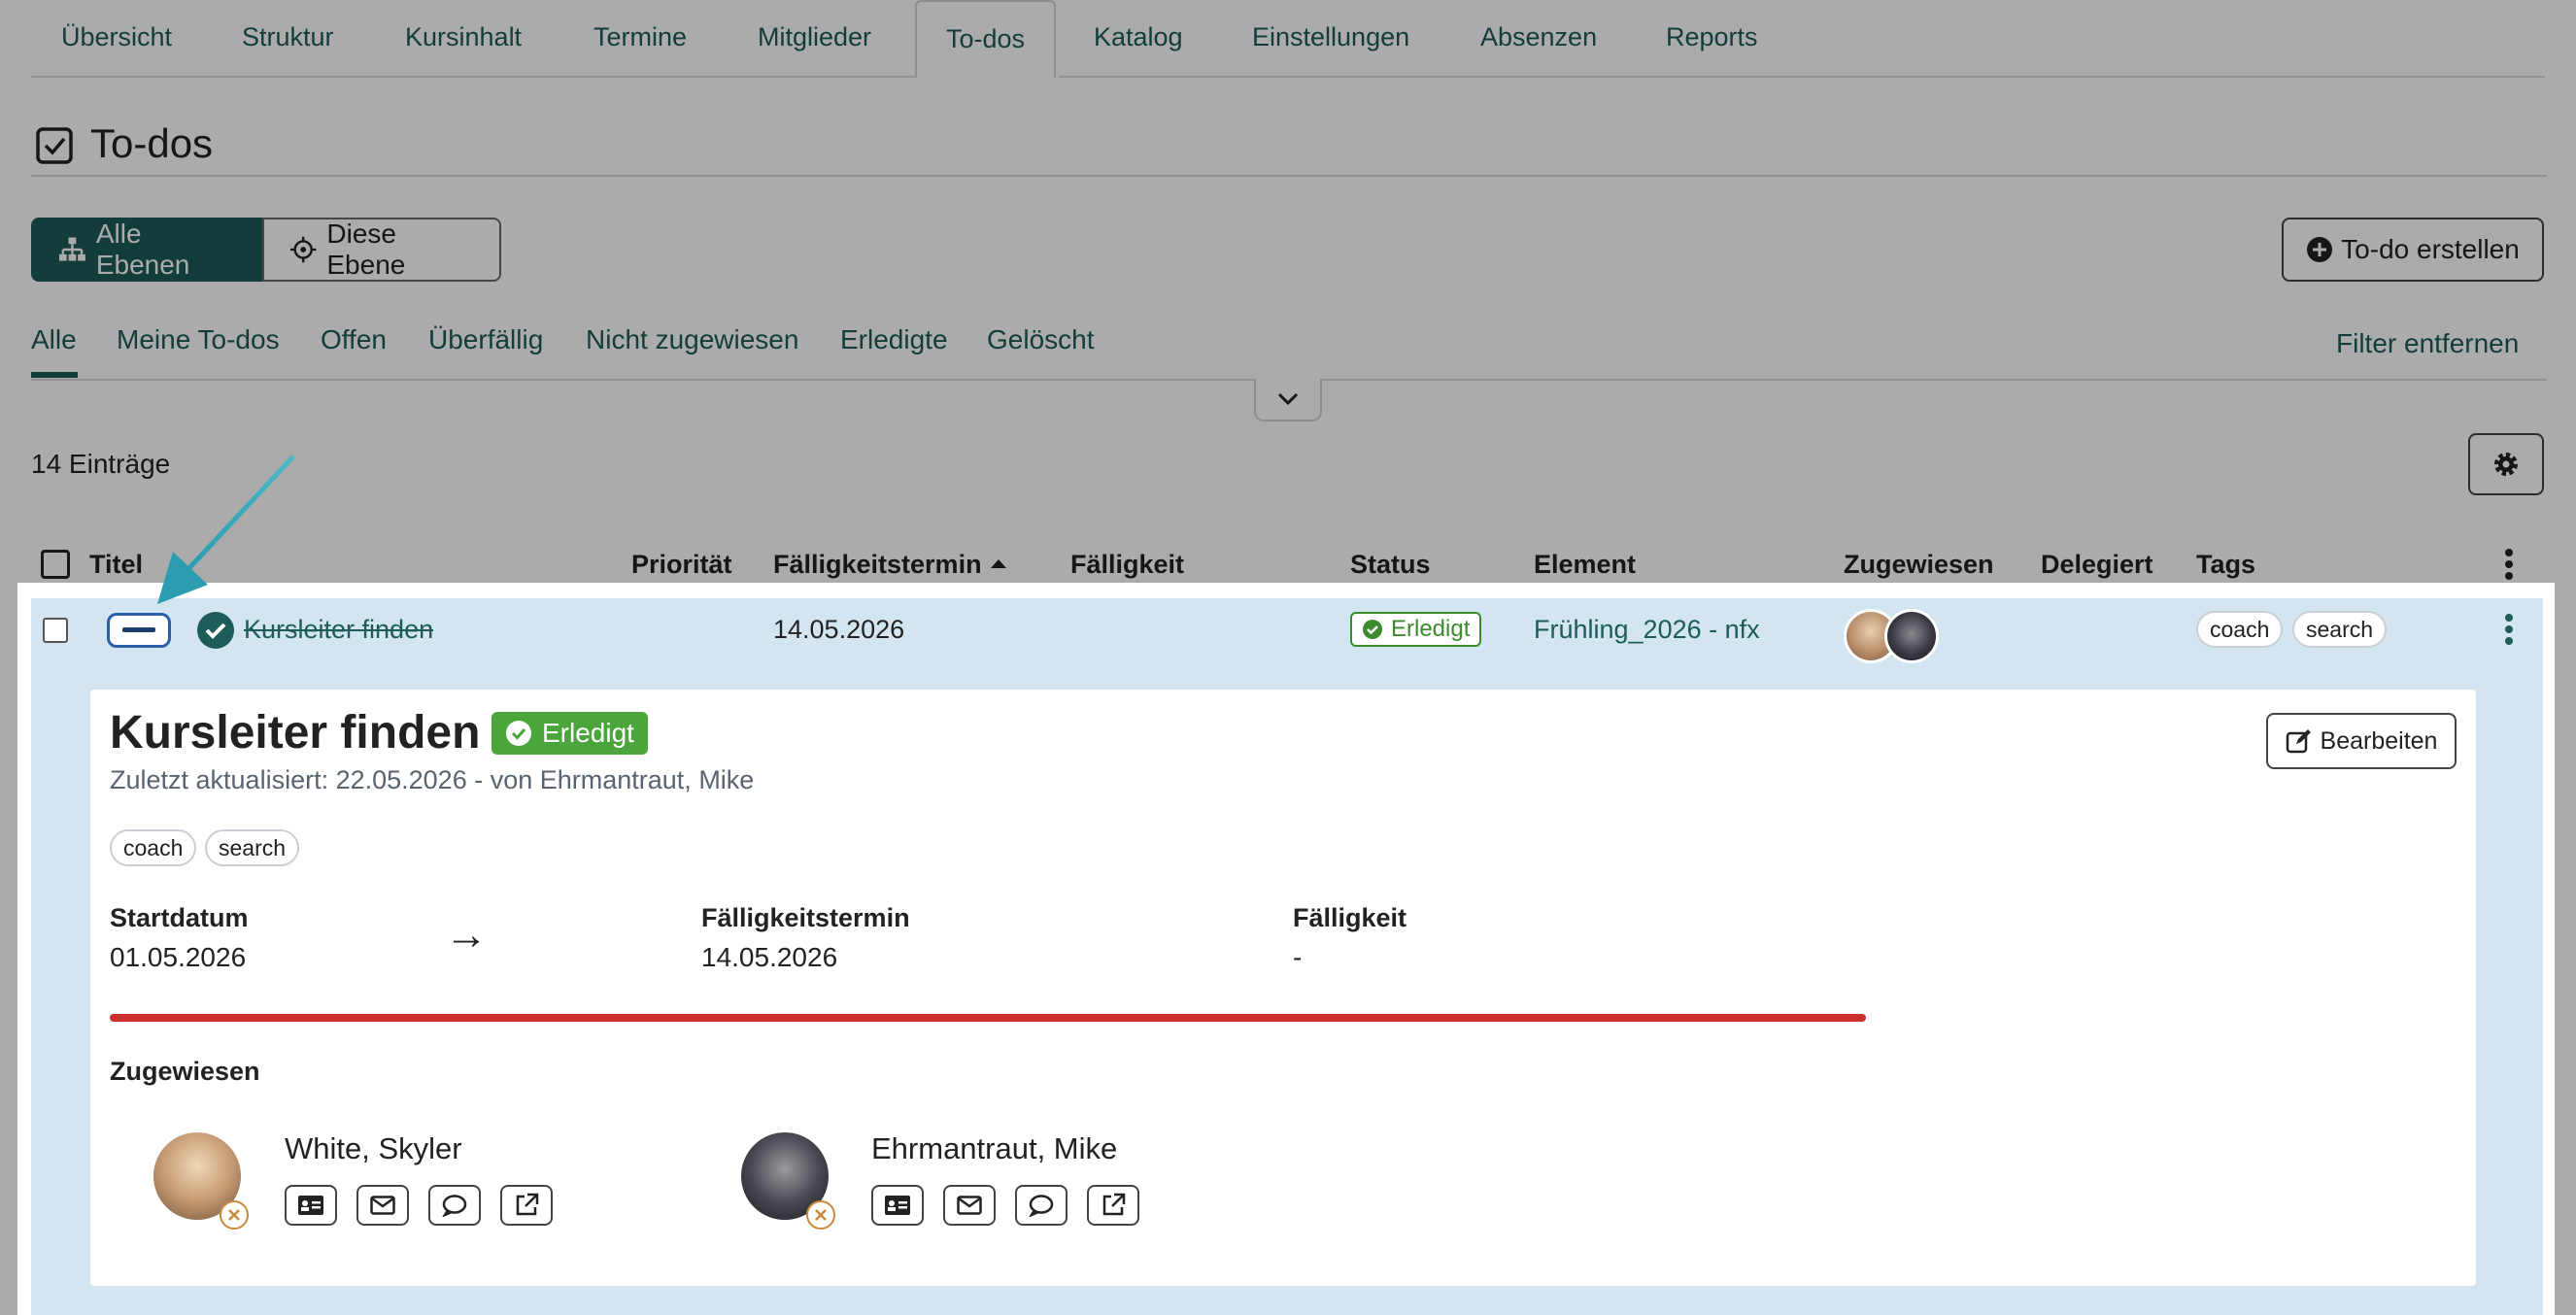 The height and width of the screenshot is (1315, 2576). I want to click on tab-kursinhalt: Kursinhalt, so click(463, 39).